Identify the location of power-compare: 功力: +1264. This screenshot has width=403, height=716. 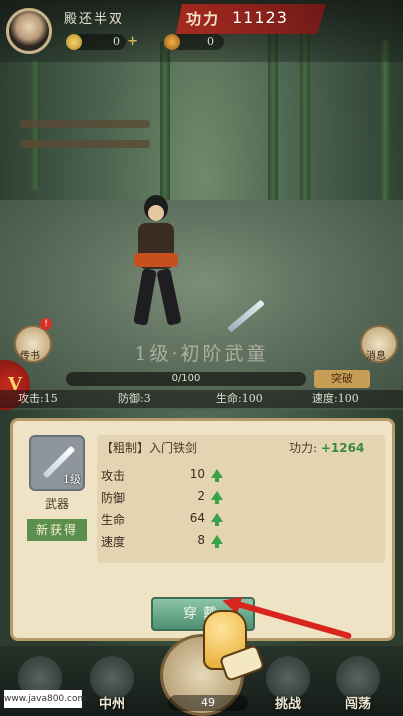
(326, 447).